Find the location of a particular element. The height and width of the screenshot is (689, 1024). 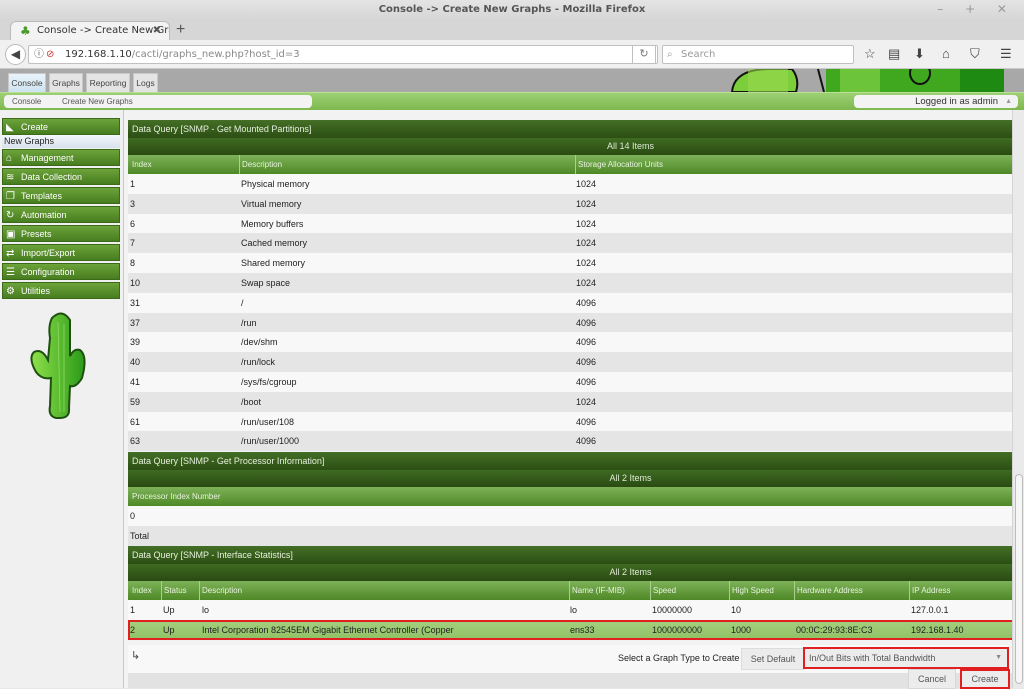

table-row: 10 Swap space 1024 is located at coordinates (576, 283).